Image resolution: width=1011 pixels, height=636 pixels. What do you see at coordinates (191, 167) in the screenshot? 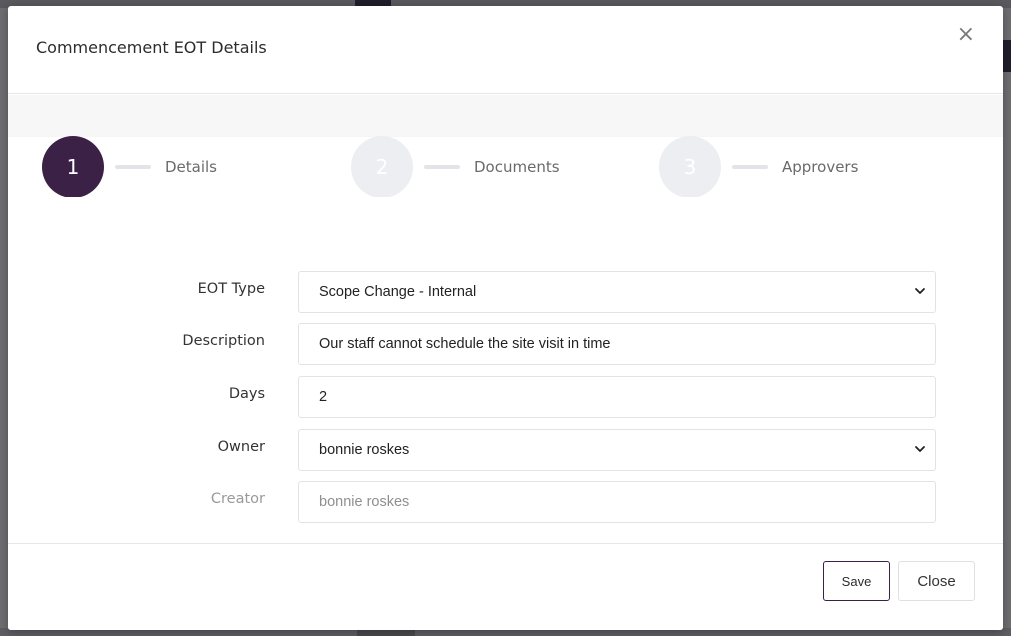
I see `step-label: Details` at bounding box center [191, 167].